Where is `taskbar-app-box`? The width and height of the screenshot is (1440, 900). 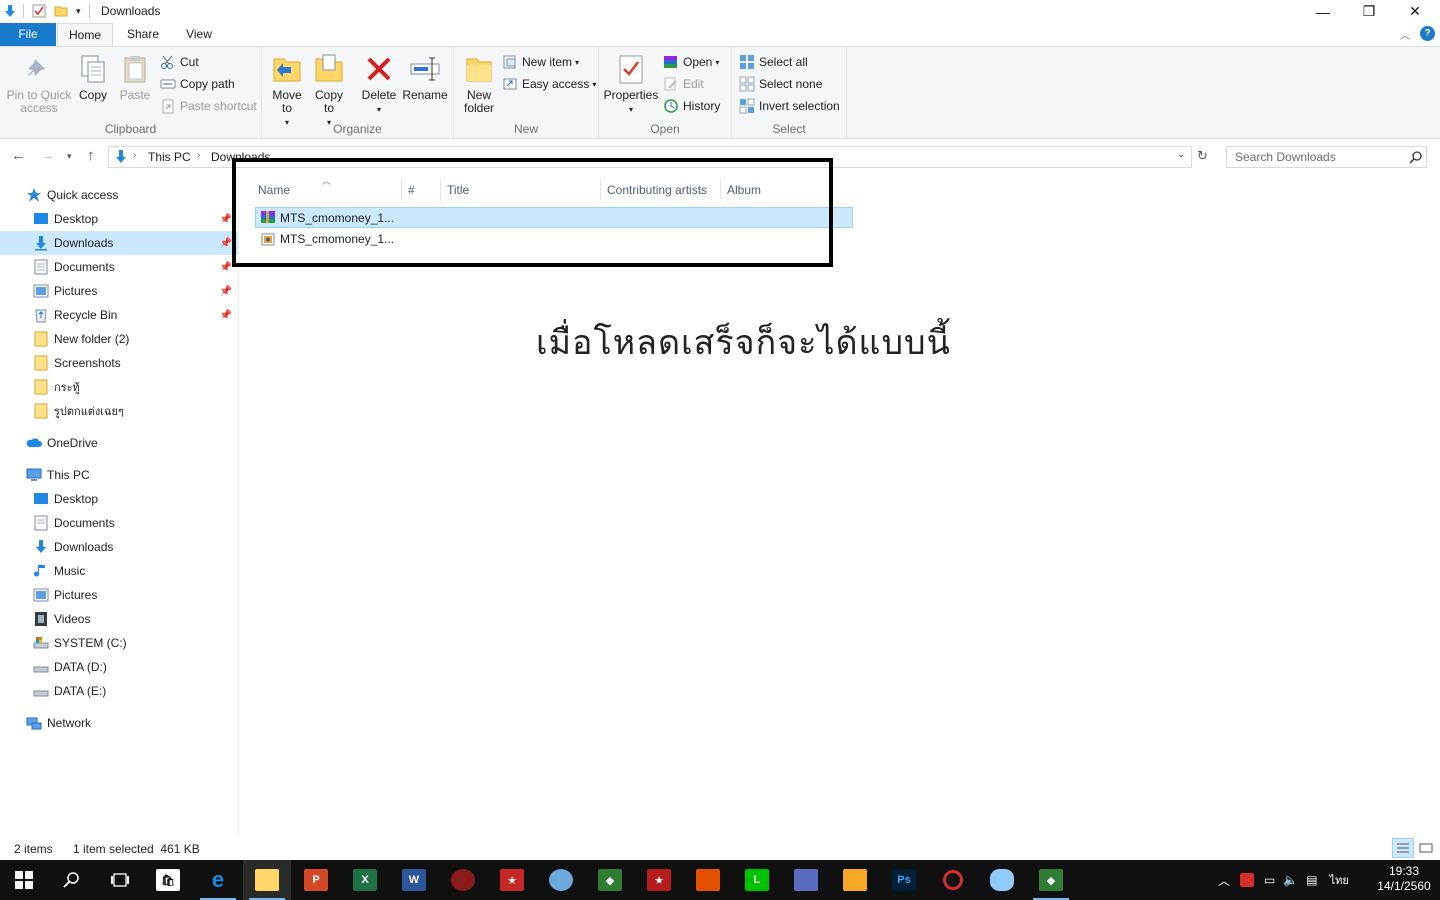 taskbar-app-box is located at coordinates (806, 880).